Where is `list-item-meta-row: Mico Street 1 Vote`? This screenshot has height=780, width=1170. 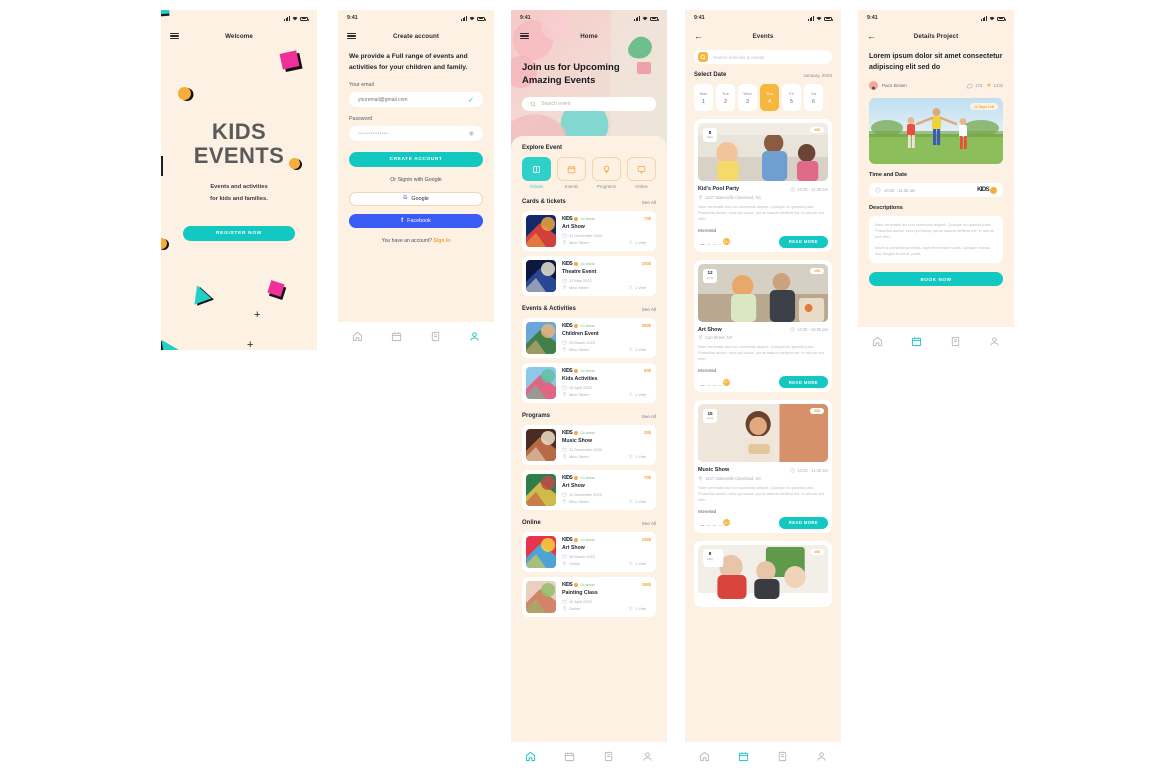
list-item-meta-row: Mico Street 1 Vote is located at coordinates (607, 394).